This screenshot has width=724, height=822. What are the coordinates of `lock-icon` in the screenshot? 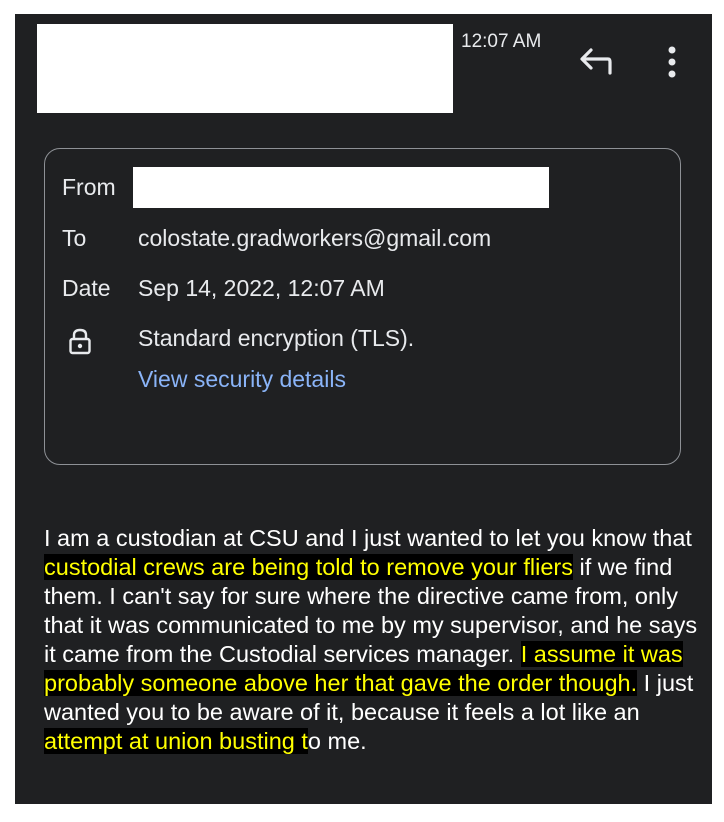 It's located at (80, 341).